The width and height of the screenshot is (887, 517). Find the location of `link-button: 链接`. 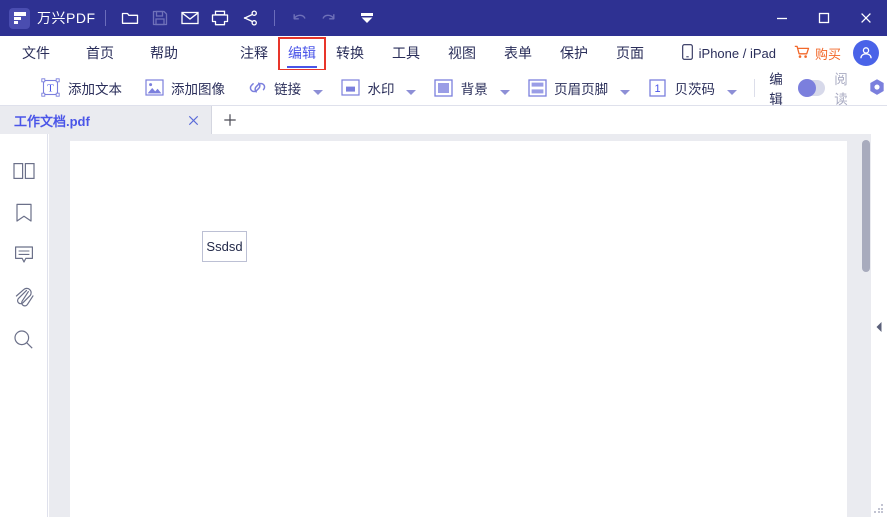

link-button: 链接 is located at coordinates (285, 88).